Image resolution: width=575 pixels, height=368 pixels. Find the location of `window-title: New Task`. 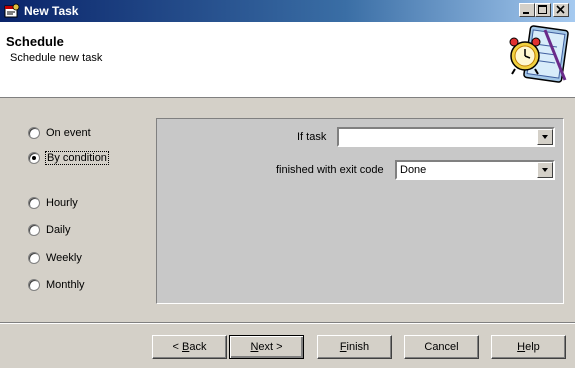

window-title: New Task is located at coordinates (51, 11).